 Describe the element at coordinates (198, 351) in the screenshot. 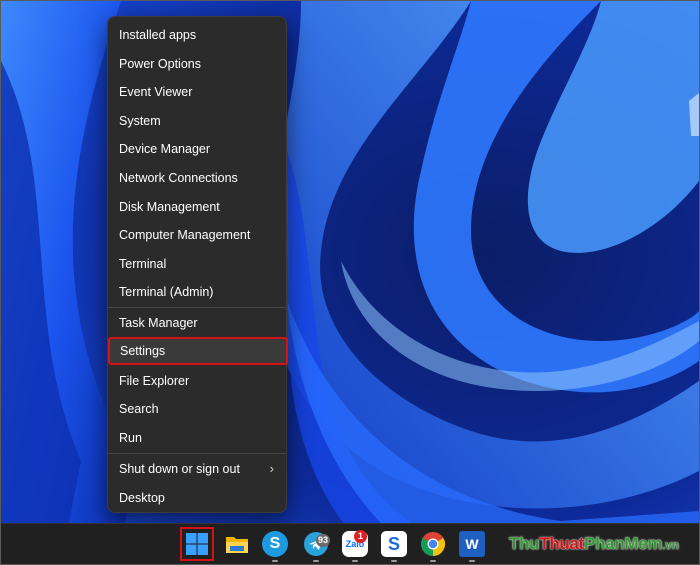

I see `menu-item-settings: Settings` at that location.